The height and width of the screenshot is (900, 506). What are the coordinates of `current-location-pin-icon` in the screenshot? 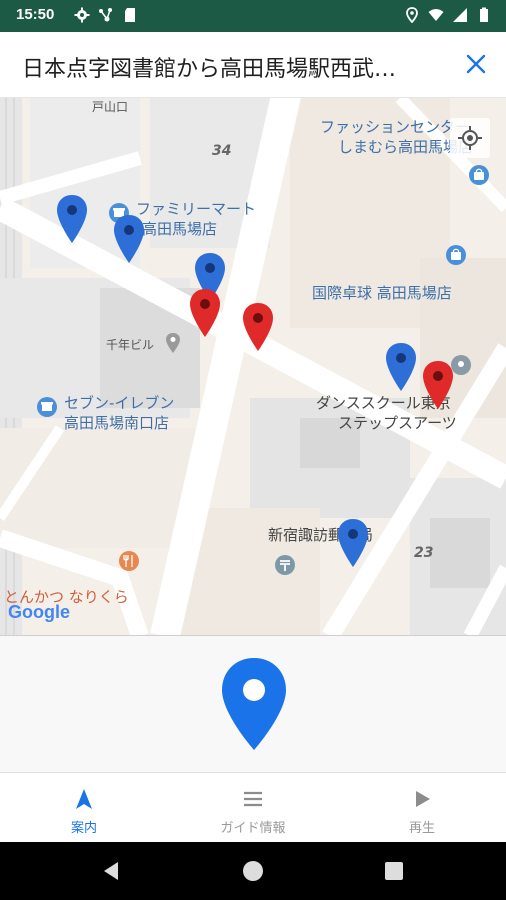 It's located at (254, 704).